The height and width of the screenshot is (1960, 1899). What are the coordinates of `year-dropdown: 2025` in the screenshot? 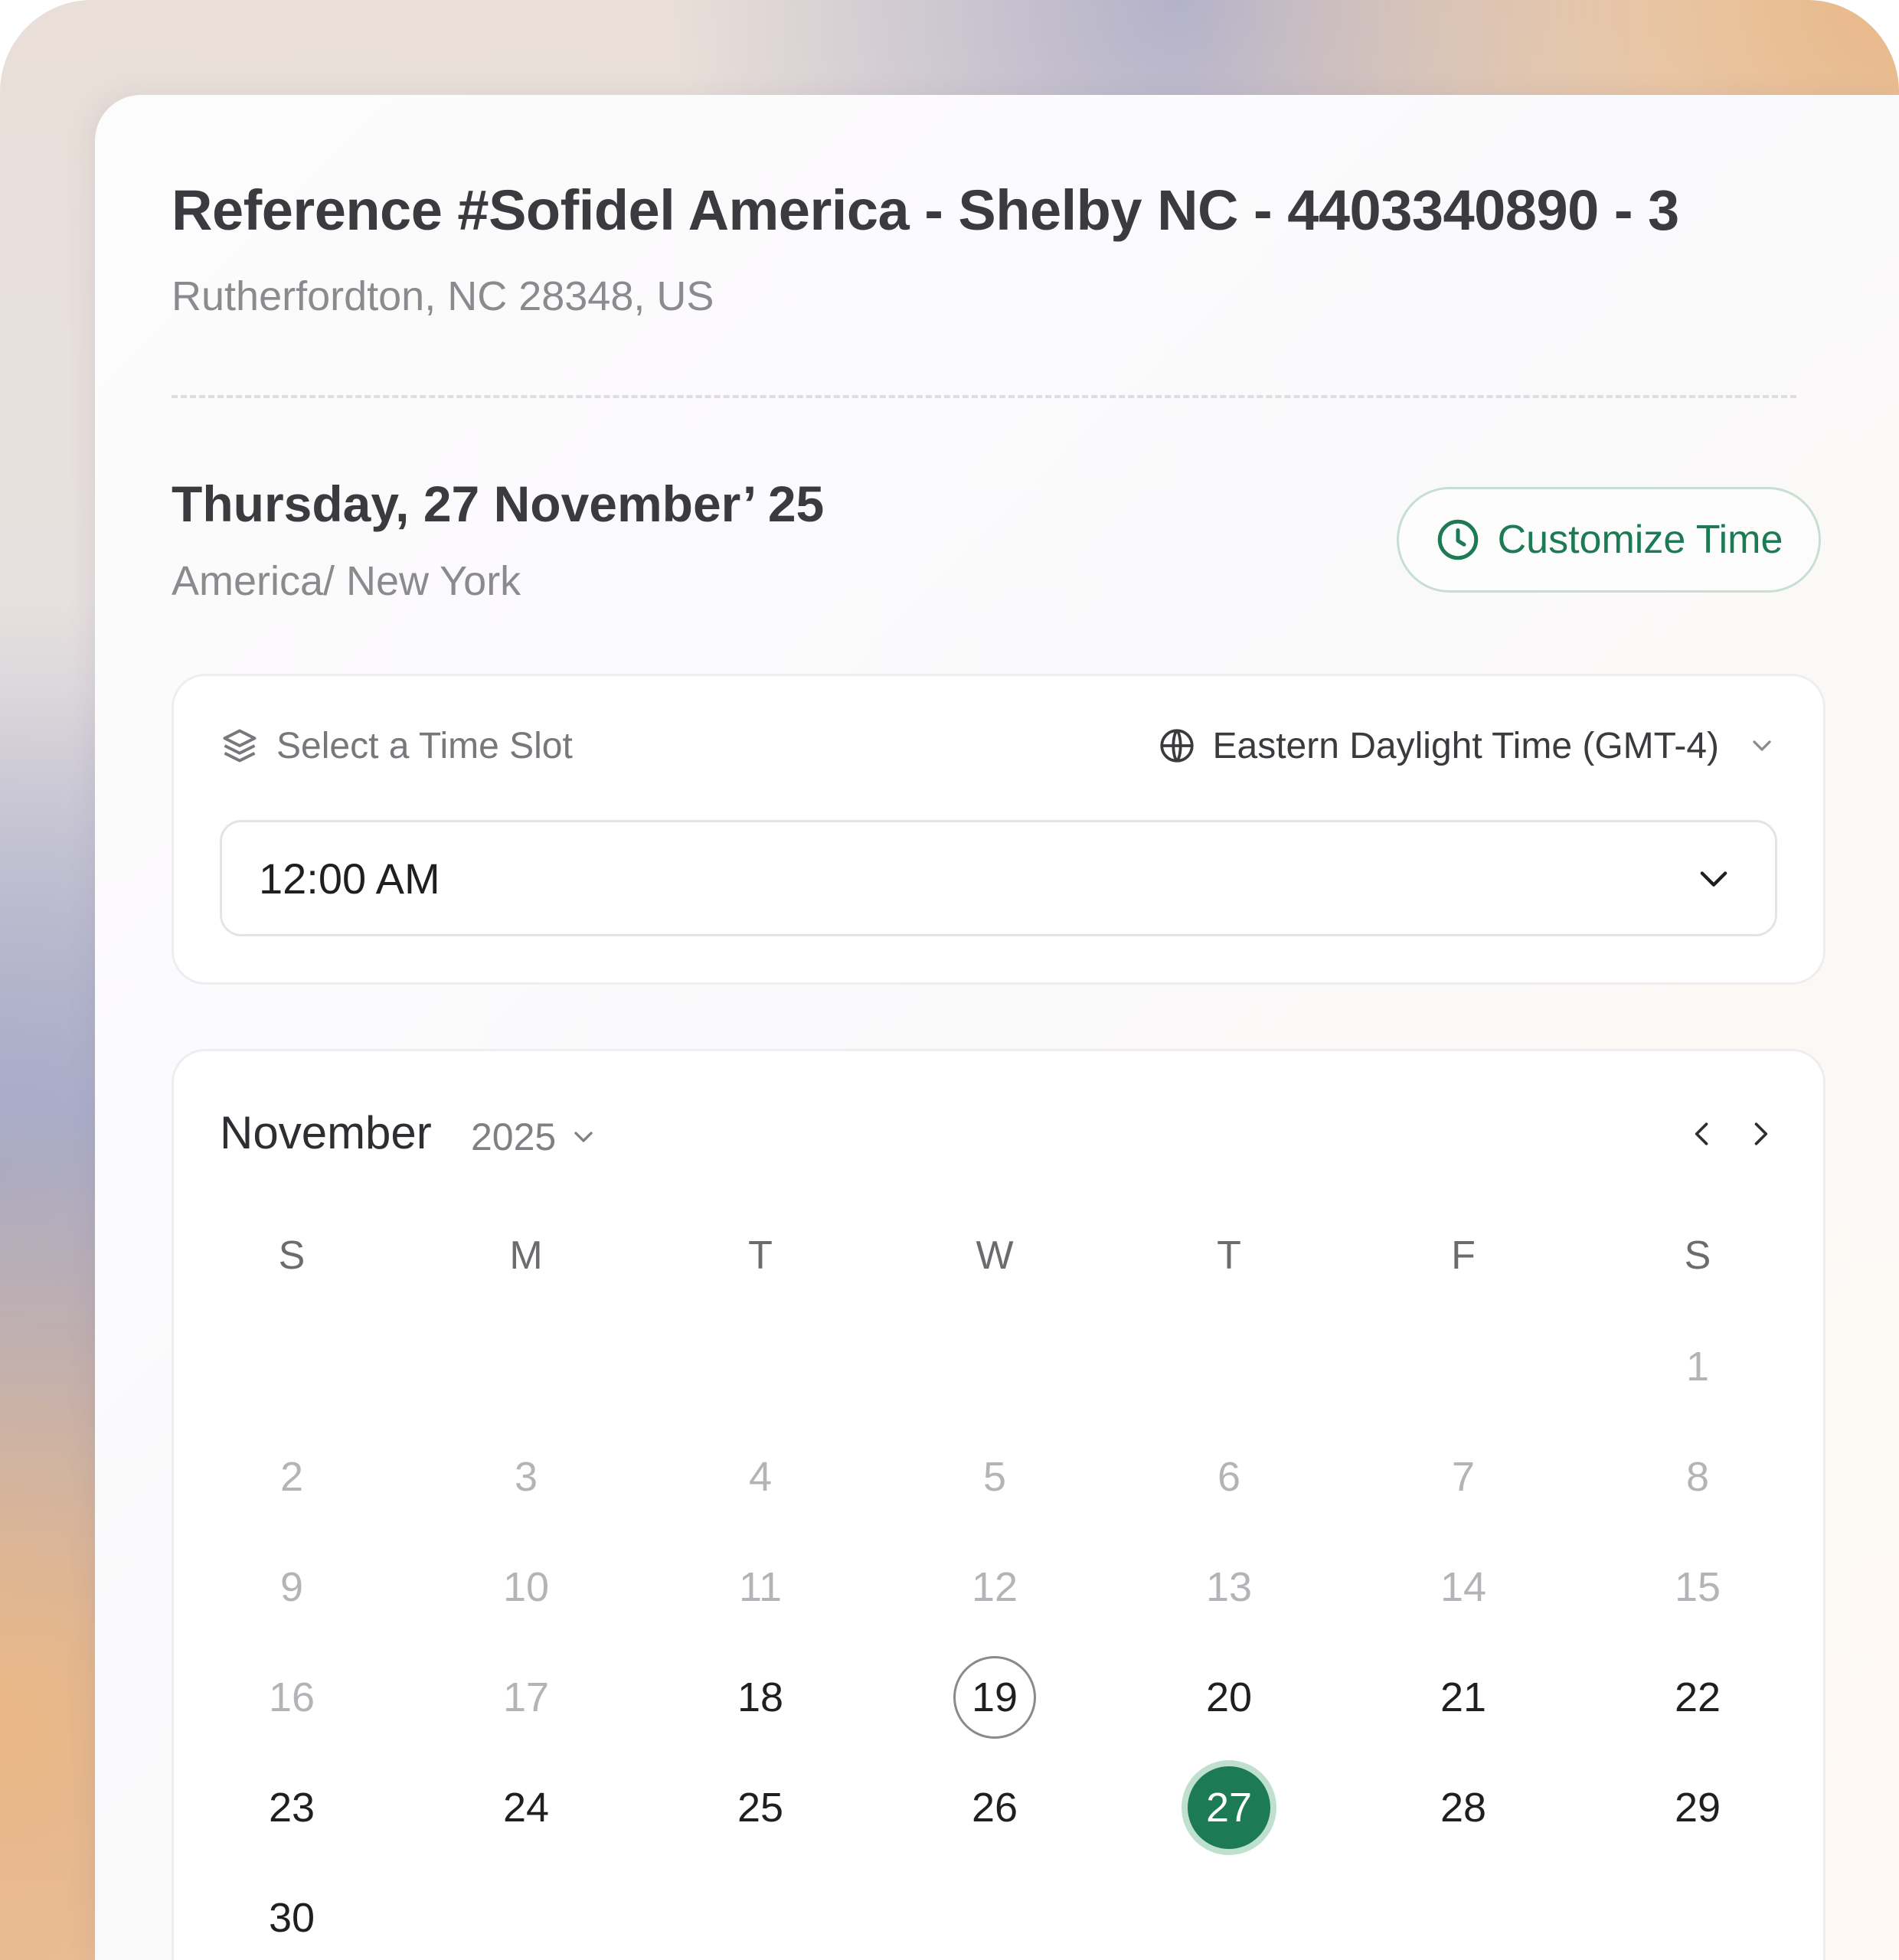 It's located at (535, 1137).